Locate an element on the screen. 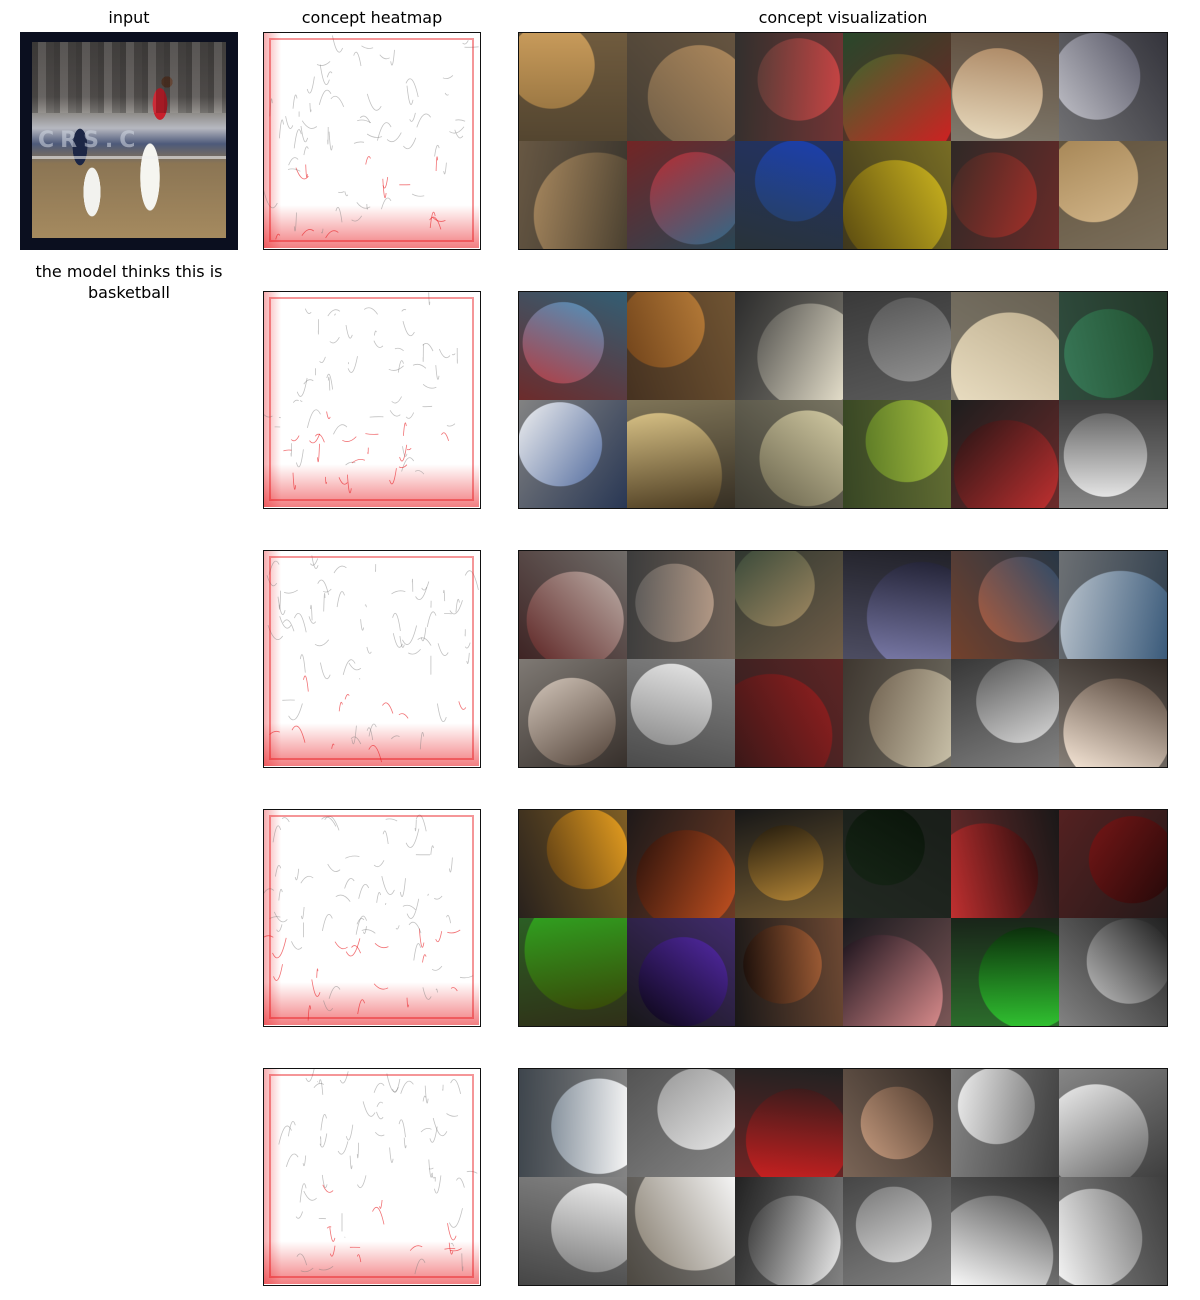  crowd-area is located at coordinates (129, 77).